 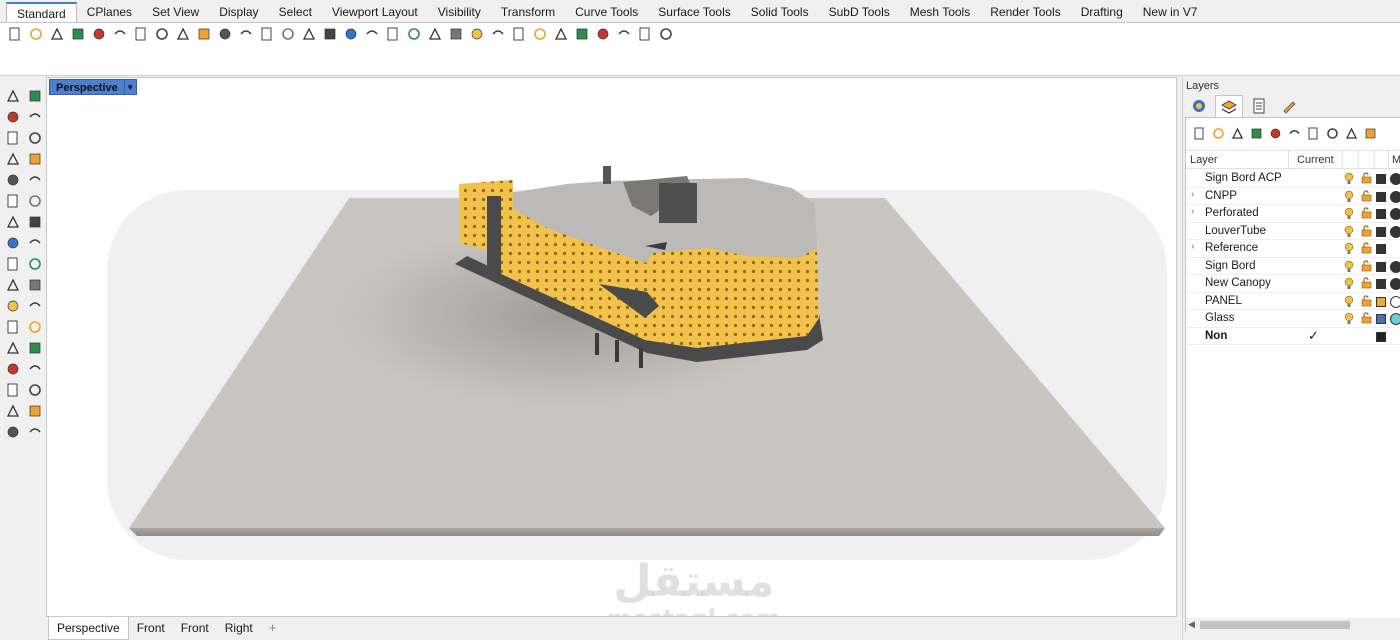 What do you see at coordinates (35, 96) in the screenshot?
I see `point-icon` at bounding box center [35, 96].